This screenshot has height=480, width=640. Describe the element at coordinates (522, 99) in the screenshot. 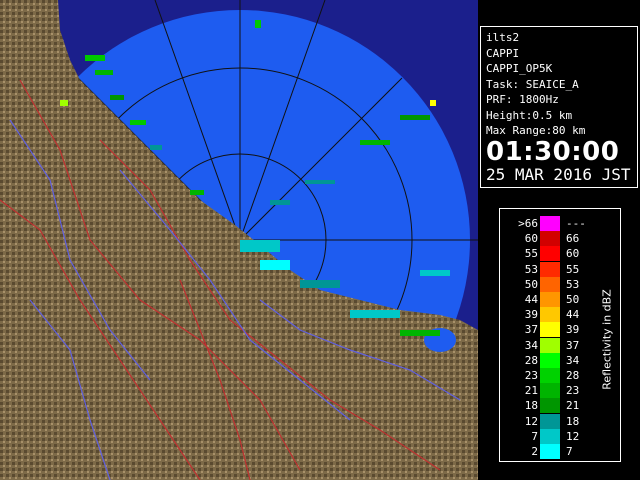

I see `radar-prf: PRF: 1800Hz` at that location.